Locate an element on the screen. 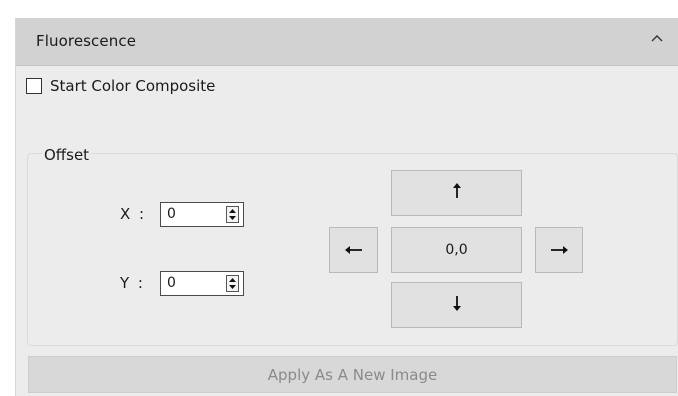 Image resolution: width=678 pixels, height=396 pixels. x-offset-value: 0 is located at coordinates (171, 214).